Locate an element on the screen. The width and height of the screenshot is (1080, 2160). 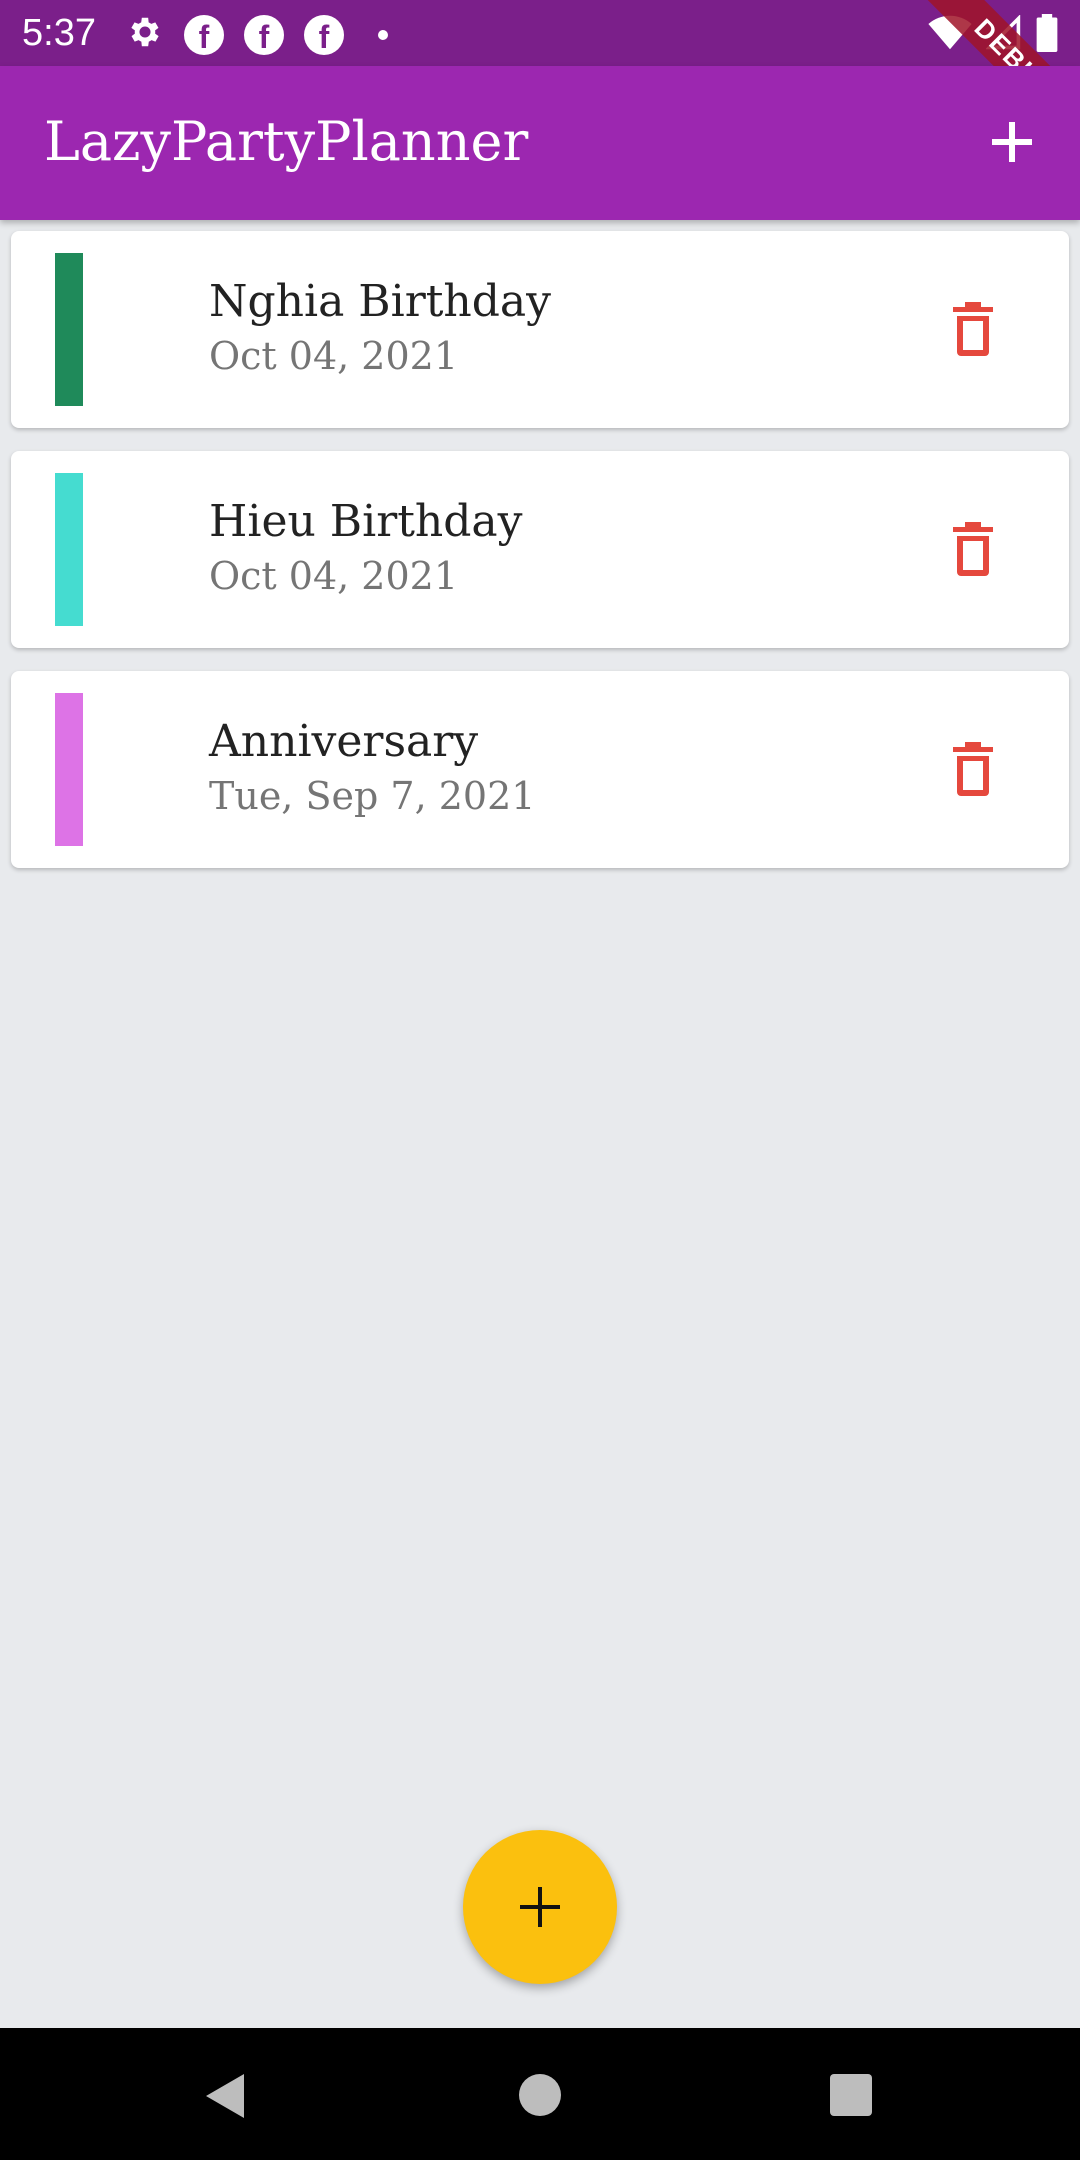
event-card: Anniversary Tue, Sep 7, 2021 is located at coordinates (540, 769).